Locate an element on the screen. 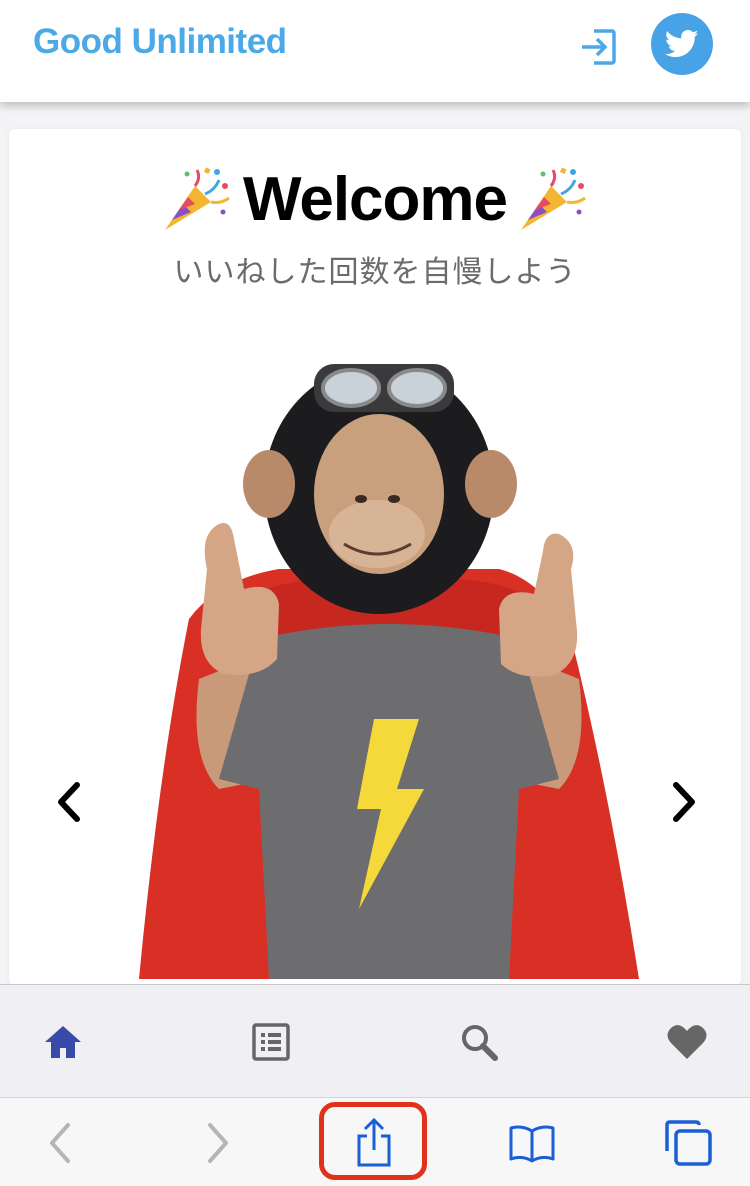 The width and height of the screenshot is (750, 1186). carousel-prev-button is located at coordinates (69, 802).